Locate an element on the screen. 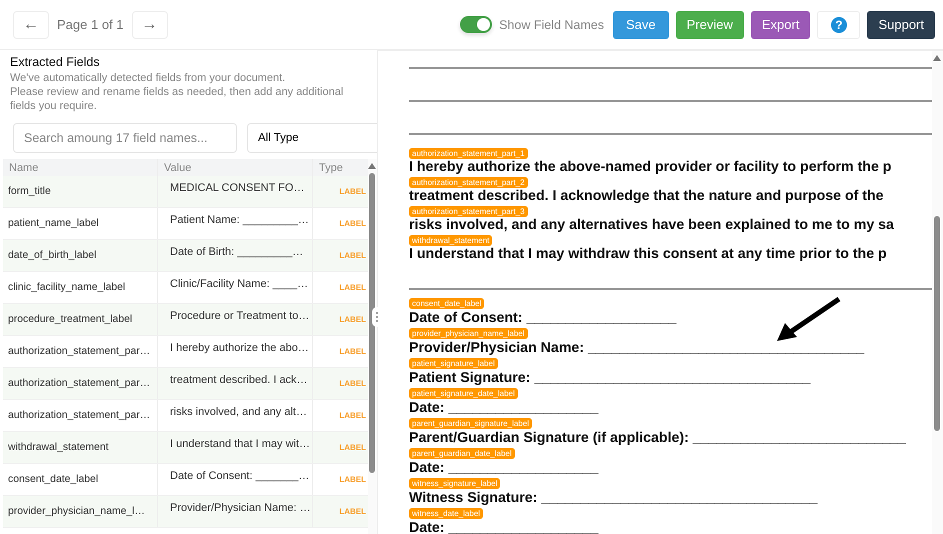 This screenshot has height=534, width=943. previous-page-button: ← is located at coordinates (31, 24).